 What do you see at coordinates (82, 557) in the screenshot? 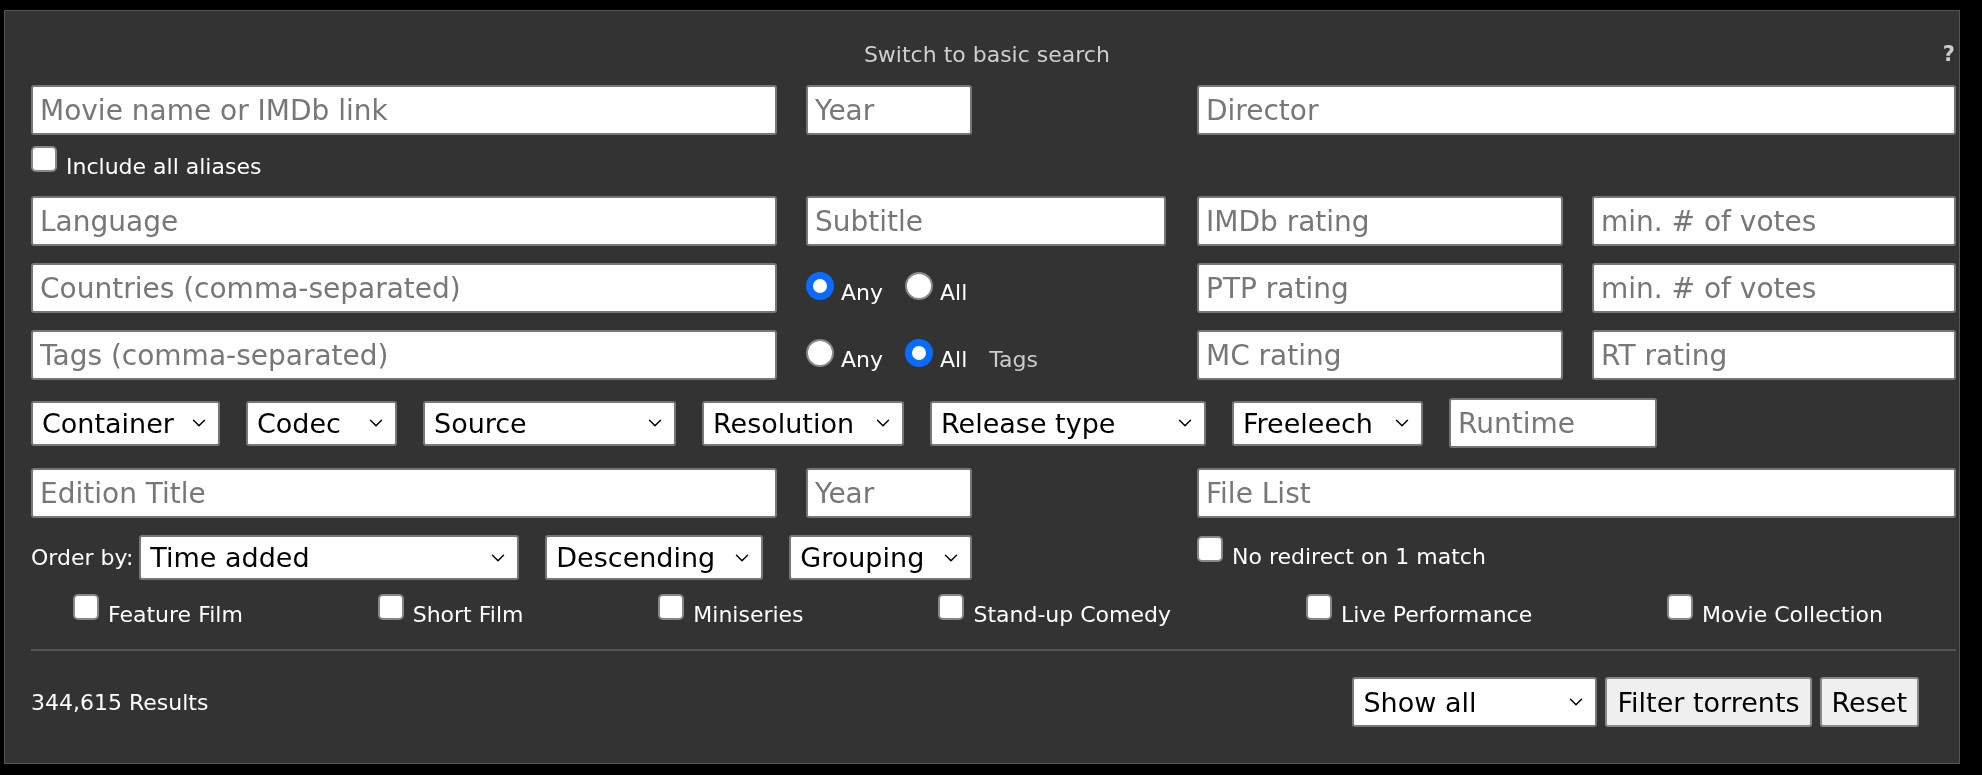
I see `order-by-label: Order by:` at bounding box center [82, 557].